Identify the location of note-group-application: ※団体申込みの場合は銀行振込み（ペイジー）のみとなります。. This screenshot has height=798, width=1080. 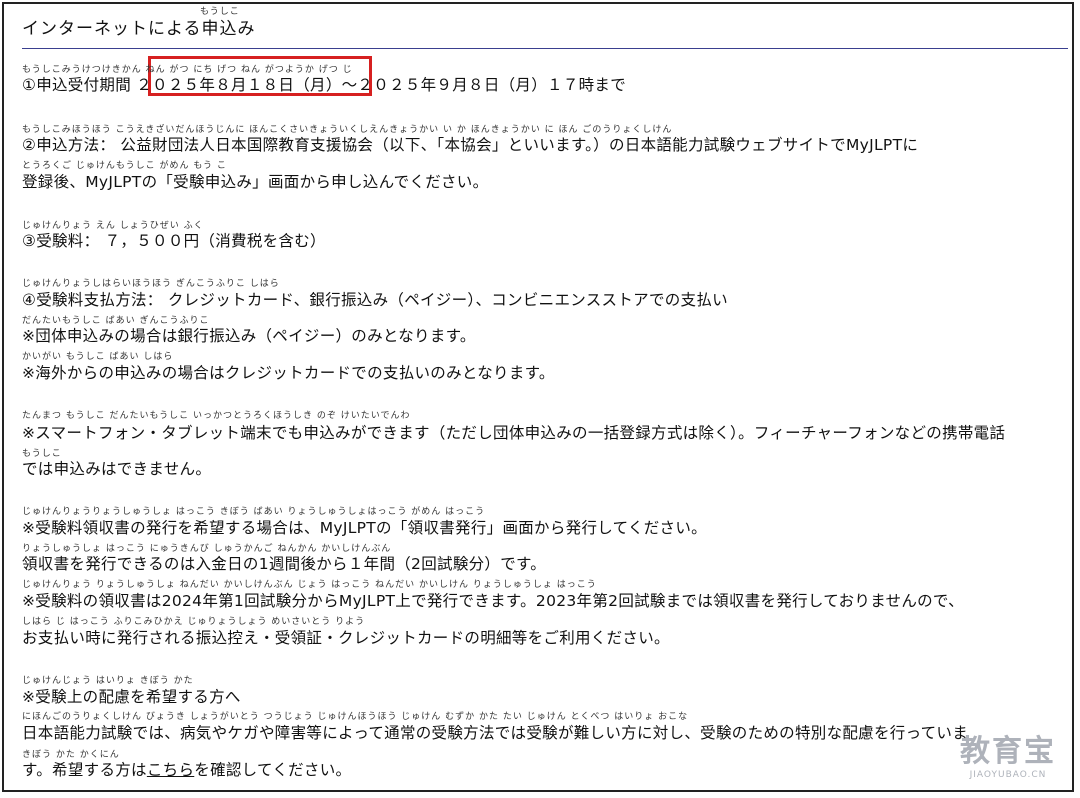
(249, 336).